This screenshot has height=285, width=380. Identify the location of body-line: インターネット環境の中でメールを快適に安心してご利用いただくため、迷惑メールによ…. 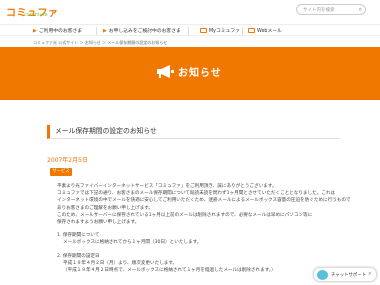
(204, 201).